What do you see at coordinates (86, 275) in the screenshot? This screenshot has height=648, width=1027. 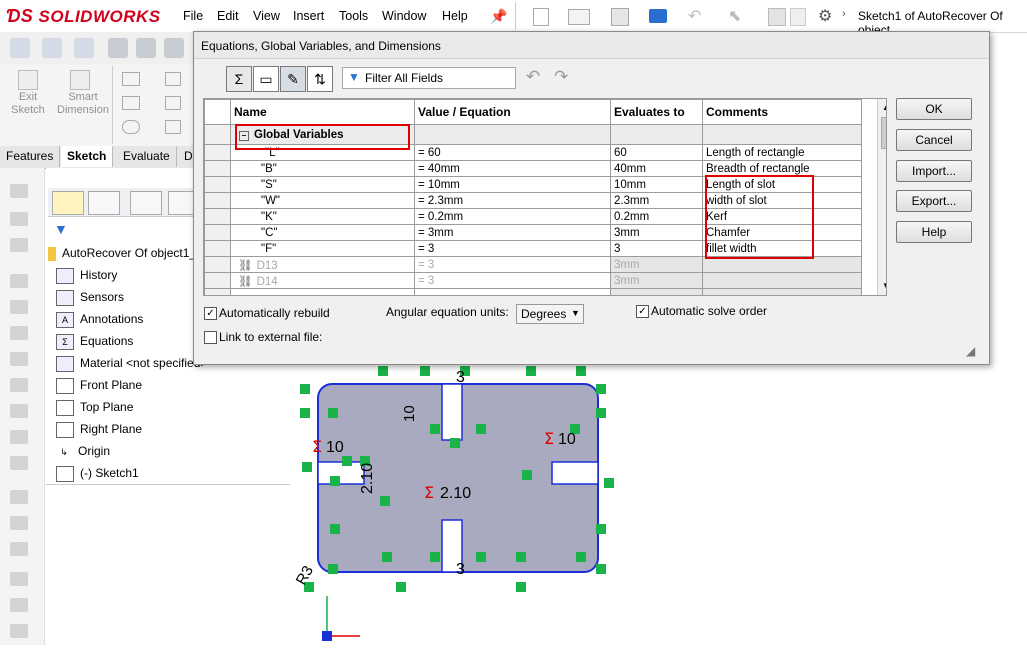 I see `tree-item-history: History` at bounding box center [86, 275].